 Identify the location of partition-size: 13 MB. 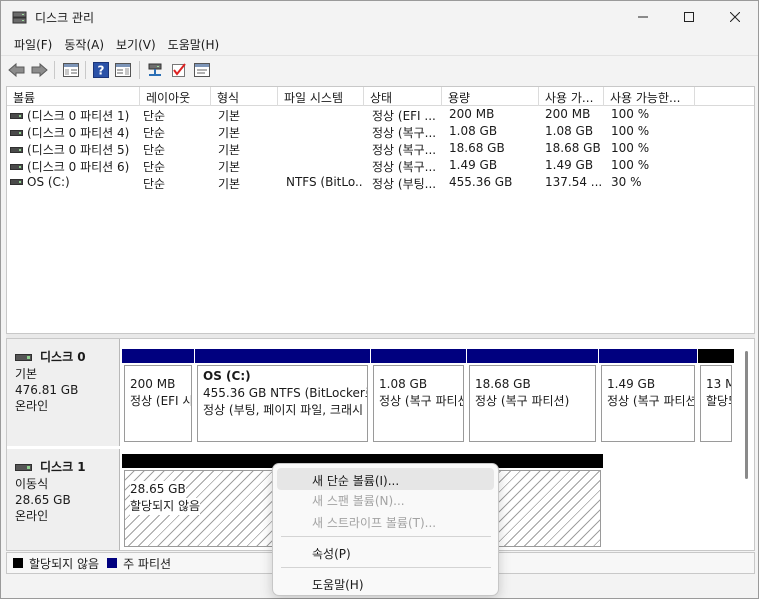
(718, 384).